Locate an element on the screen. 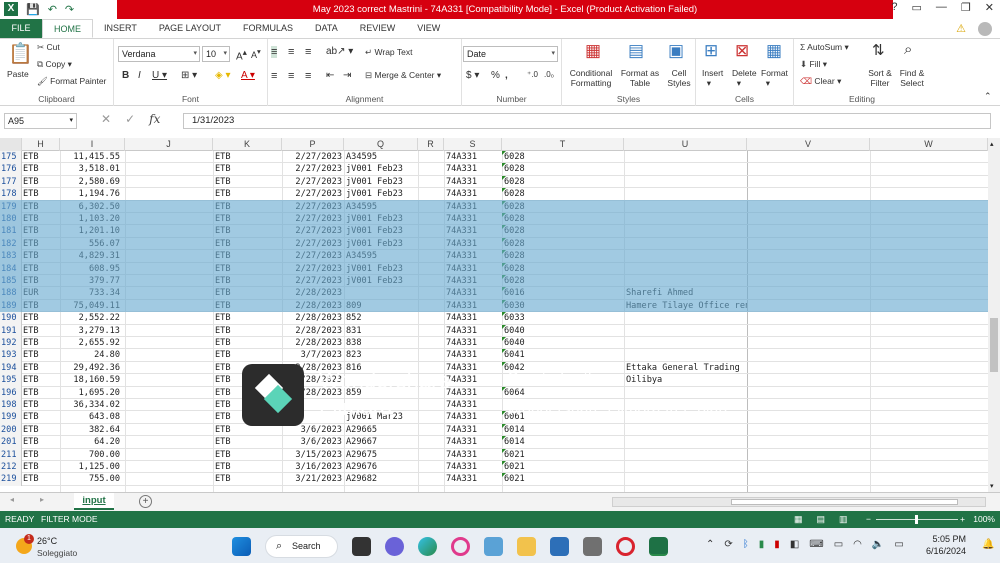 This screenshot has height=563, width=1000. page-layout-view-icon: ▤ is located at coordinates (821, 519).